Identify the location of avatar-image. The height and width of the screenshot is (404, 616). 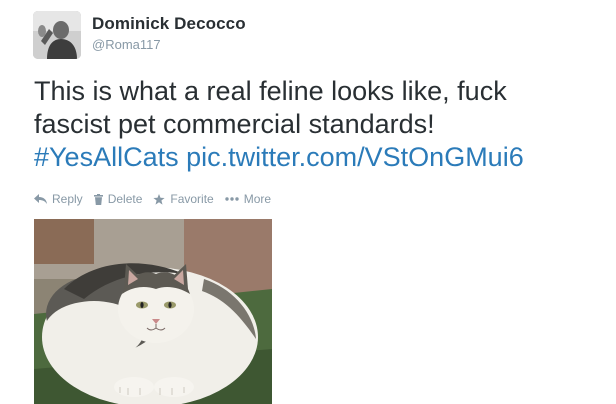
(57, 35).